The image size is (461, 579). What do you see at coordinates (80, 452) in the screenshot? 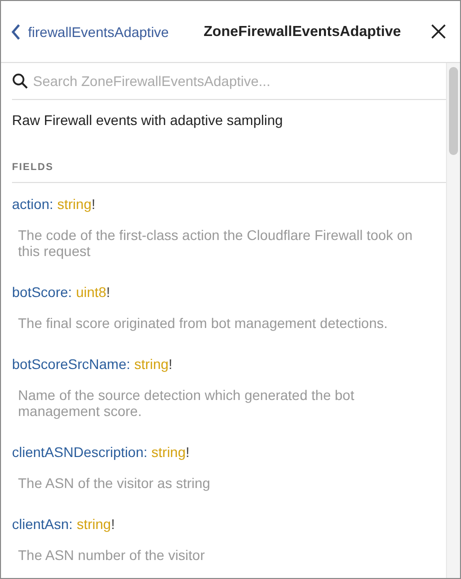
I see `field-name-link: clientASNDescription:` at bounding box center [80, 452].